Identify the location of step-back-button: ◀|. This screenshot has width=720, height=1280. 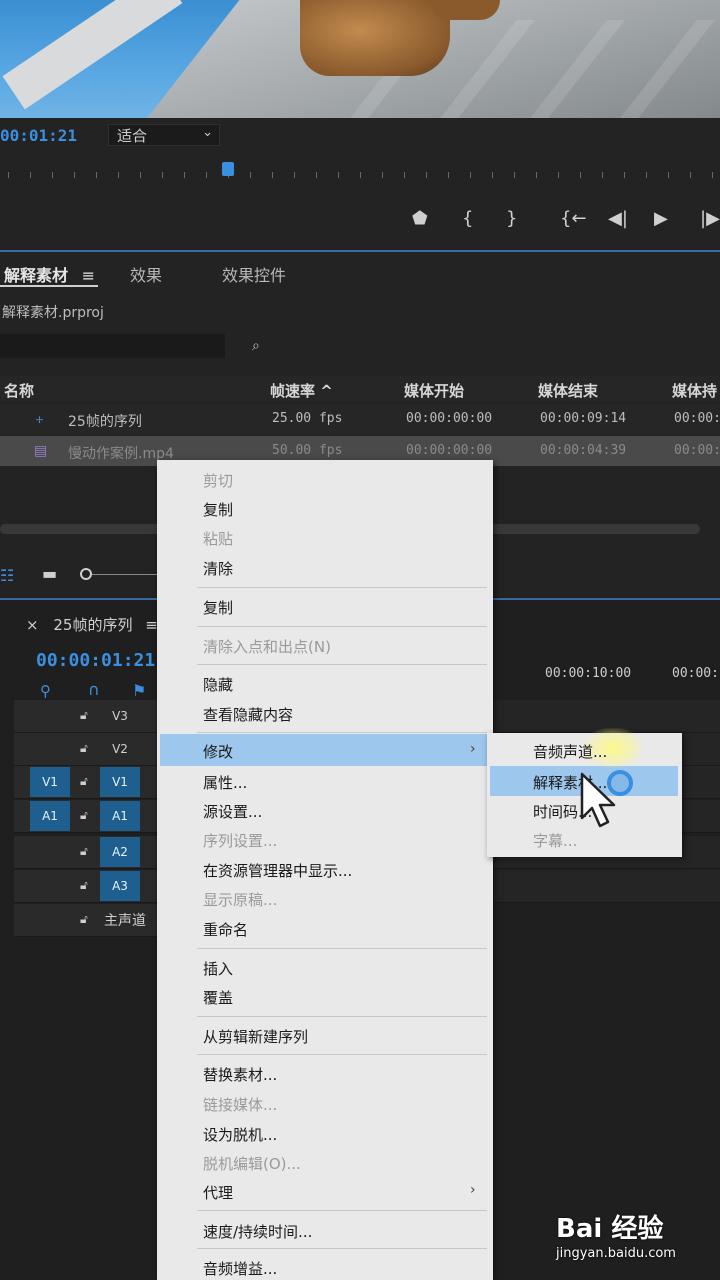
(618, 218).